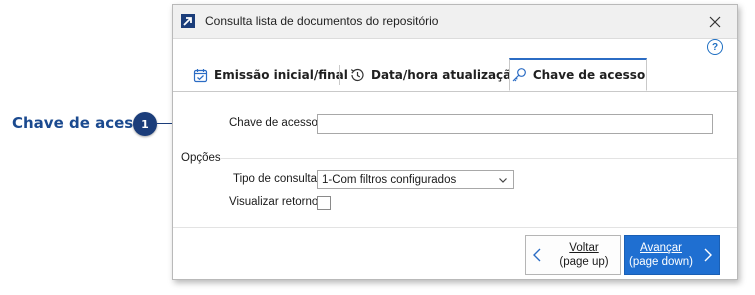 This screenshot has height=295, width=755. Describe the element at coordinates (479, 158) in the screenshot. I see `options-divider` at that location.